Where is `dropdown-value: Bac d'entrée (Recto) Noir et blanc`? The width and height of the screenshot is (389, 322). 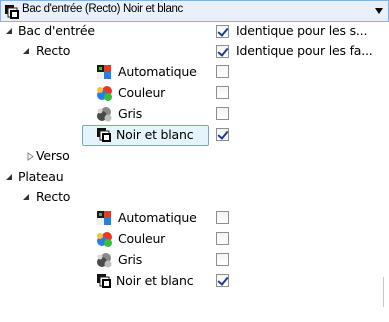
dropdown-value: Bac d'entrée (Recto) Noir et blanc is located at coordinates (102, 9).